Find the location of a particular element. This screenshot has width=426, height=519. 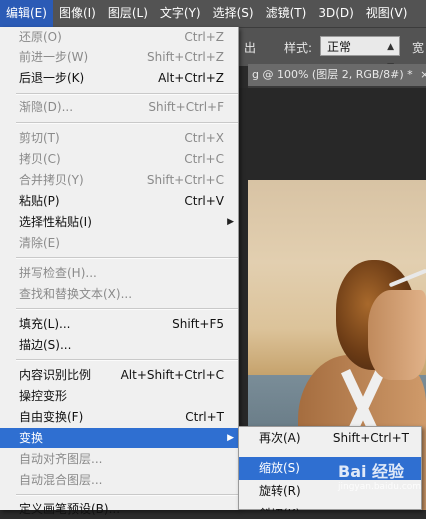

menu-item-shortcut: Shift+F5 is located at coordinates (198, 324).